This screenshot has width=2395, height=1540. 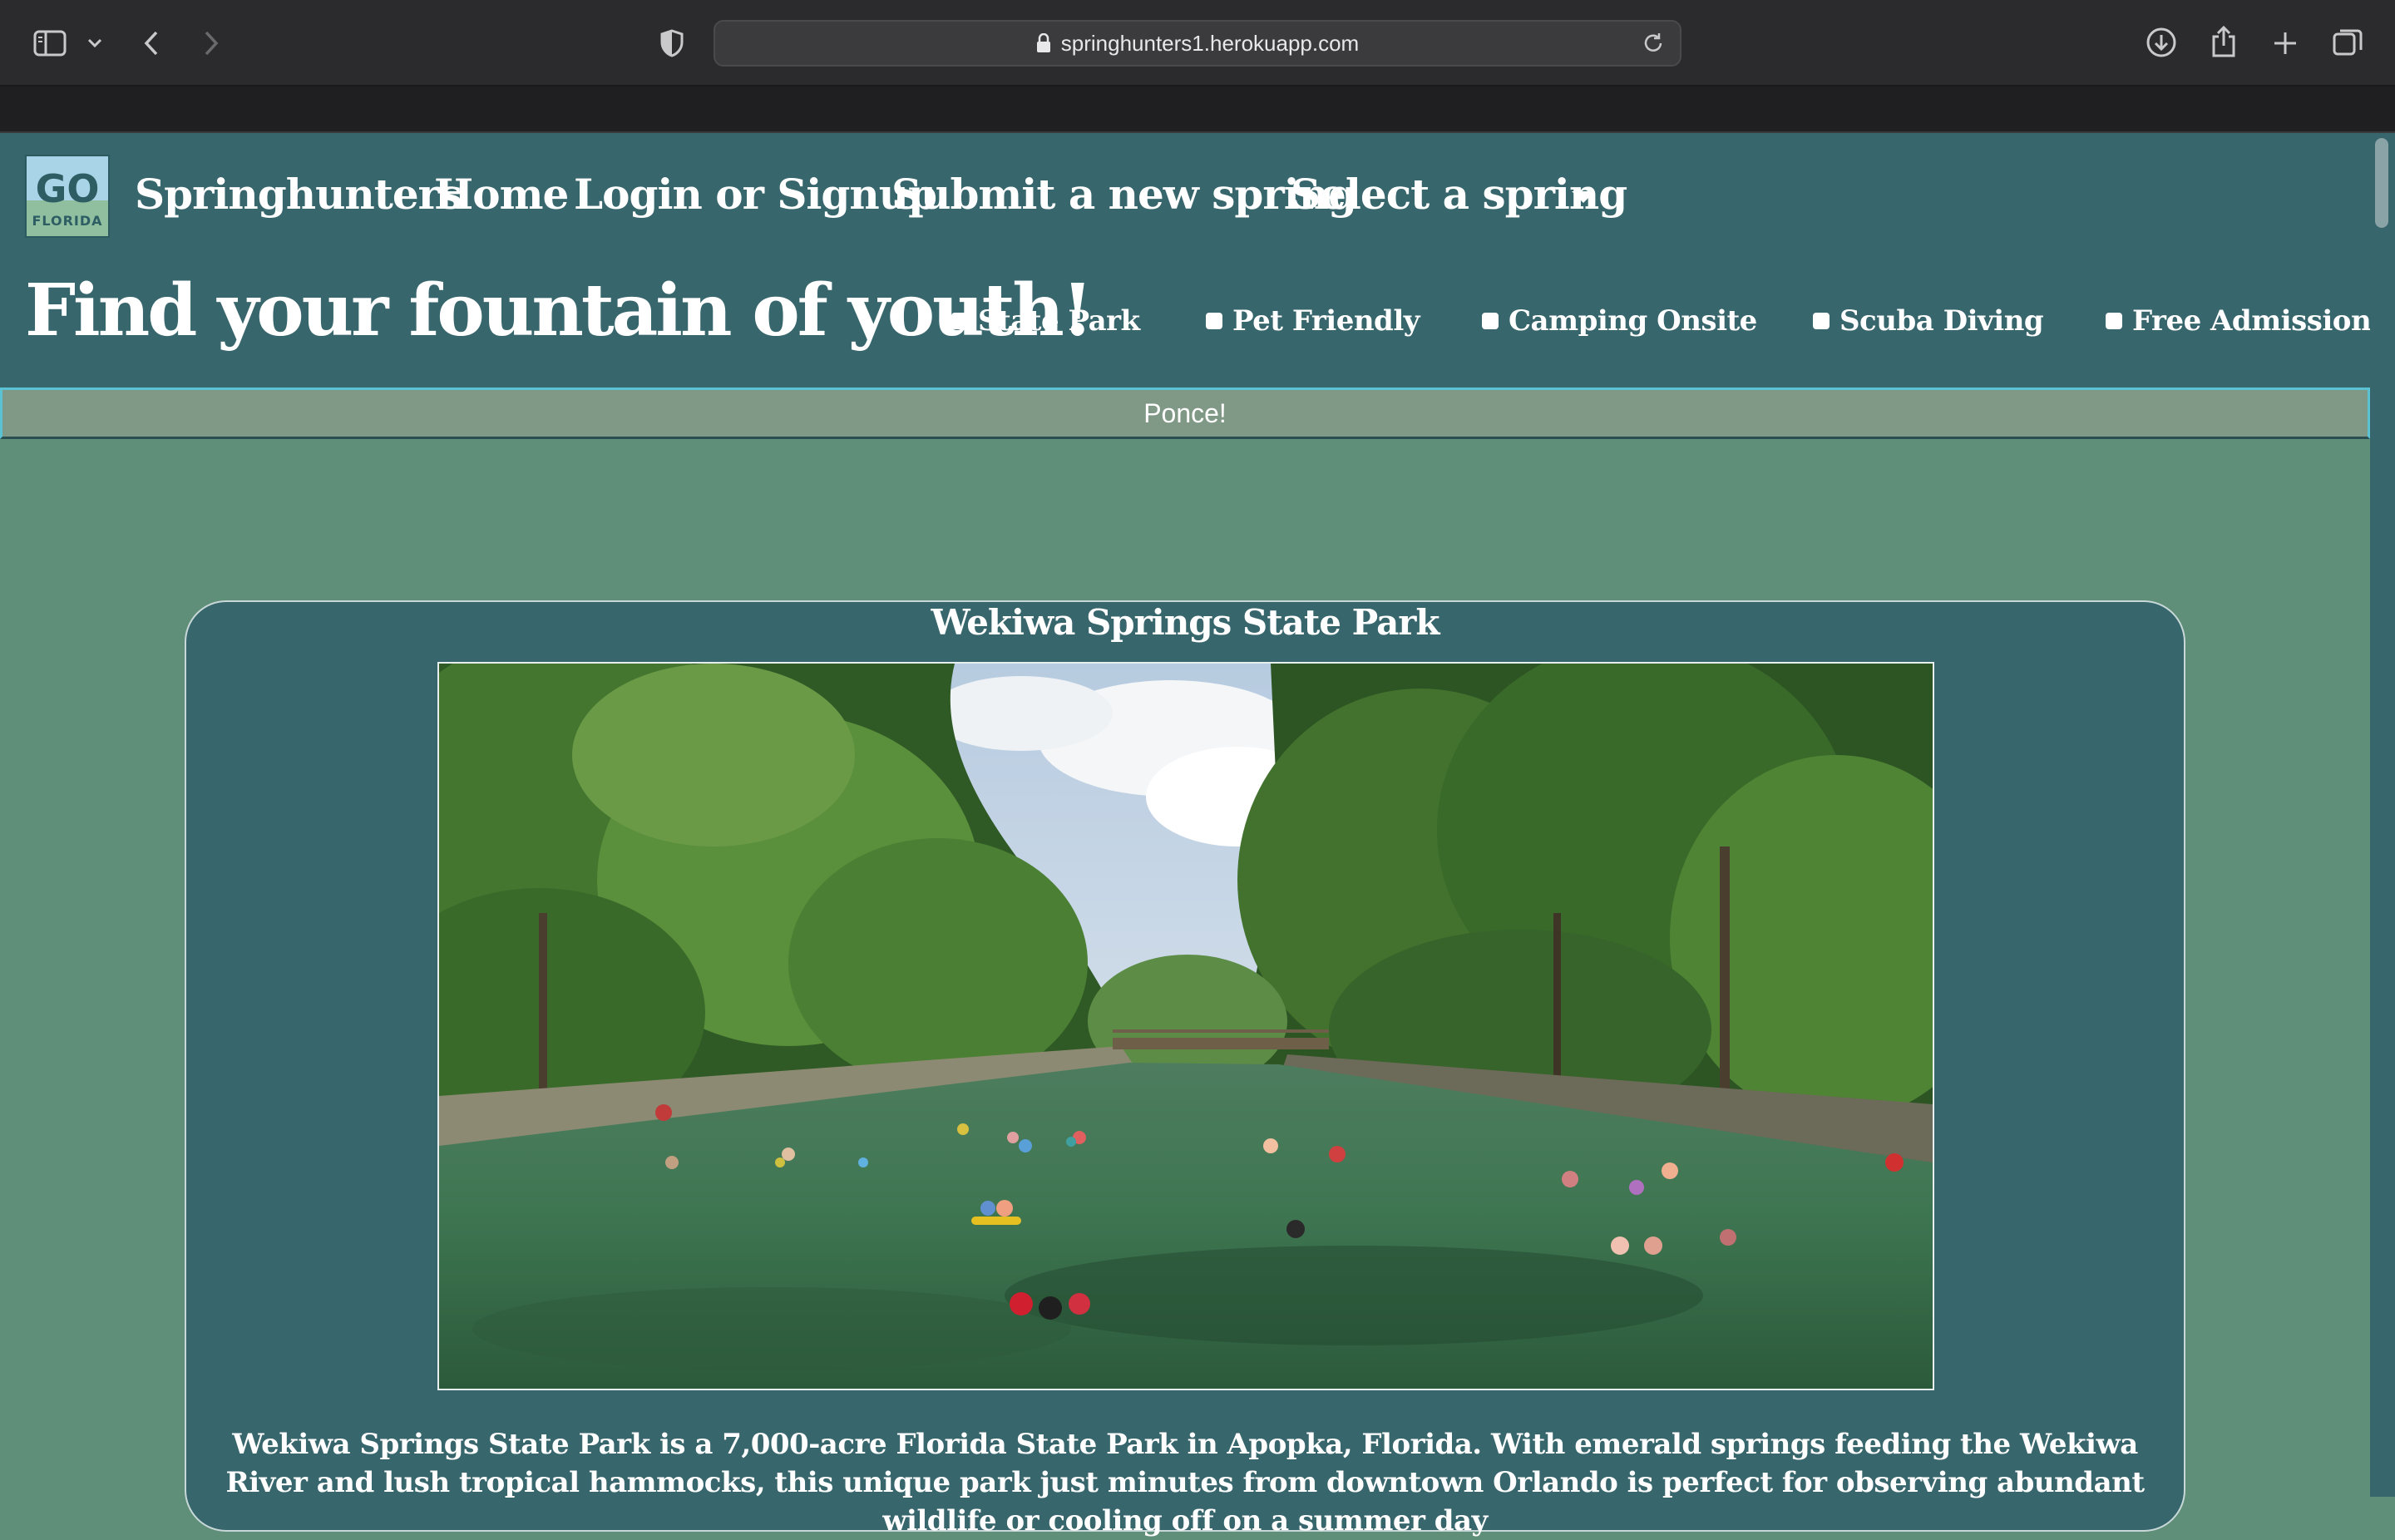 What do you see at coordinates (1633, 321) in the screenshot?
I see `filter-label: Camping Onsite` at bounding box center [1633, 321].